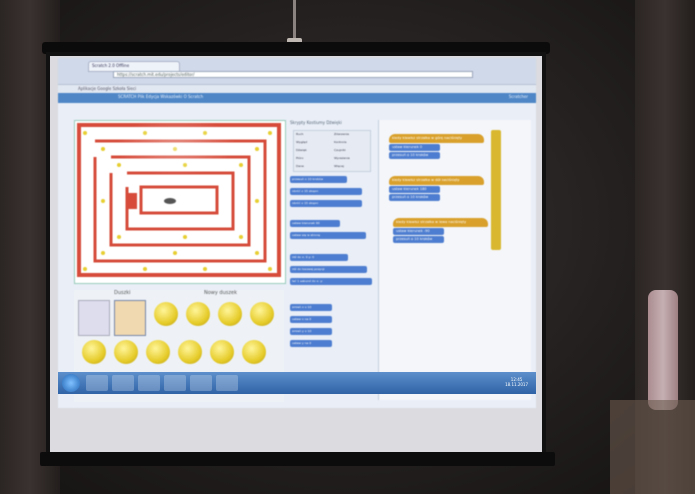  Describe the element at coordinates (328, 235) in the screenshot. I see `palette-block: ustaw się w stronę` at that location.